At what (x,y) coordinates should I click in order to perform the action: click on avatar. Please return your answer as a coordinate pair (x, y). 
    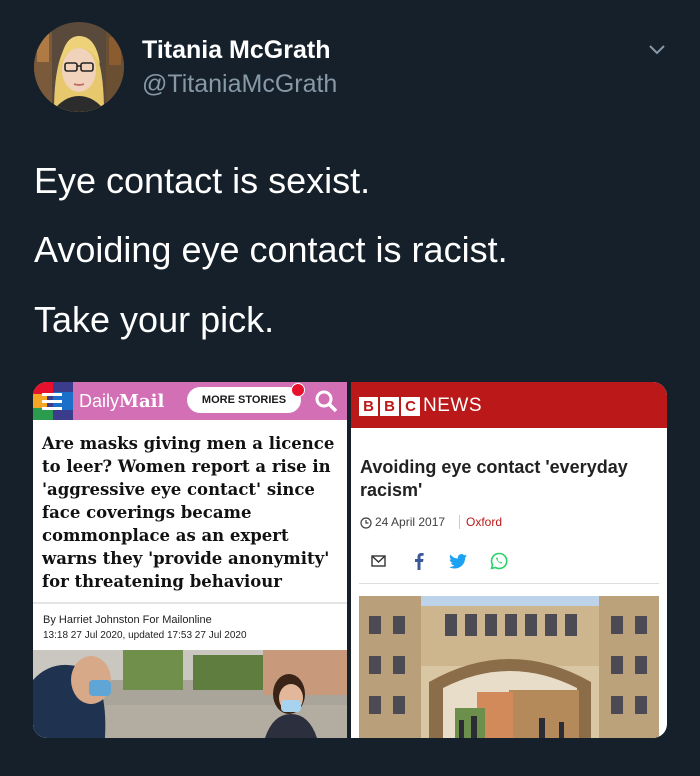
    Looking at the image, I should click on (79, 67).